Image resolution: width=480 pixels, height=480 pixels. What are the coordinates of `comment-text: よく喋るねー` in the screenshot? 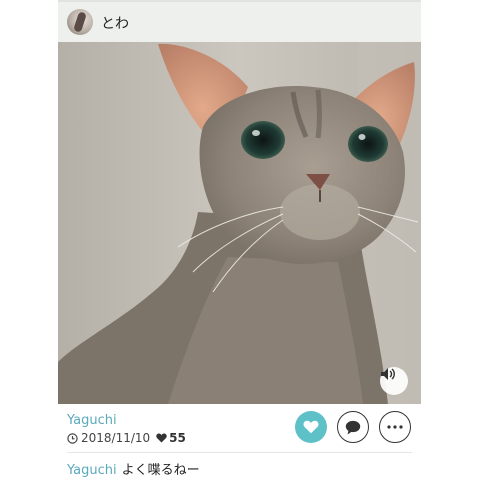 It's located at (160, 470).